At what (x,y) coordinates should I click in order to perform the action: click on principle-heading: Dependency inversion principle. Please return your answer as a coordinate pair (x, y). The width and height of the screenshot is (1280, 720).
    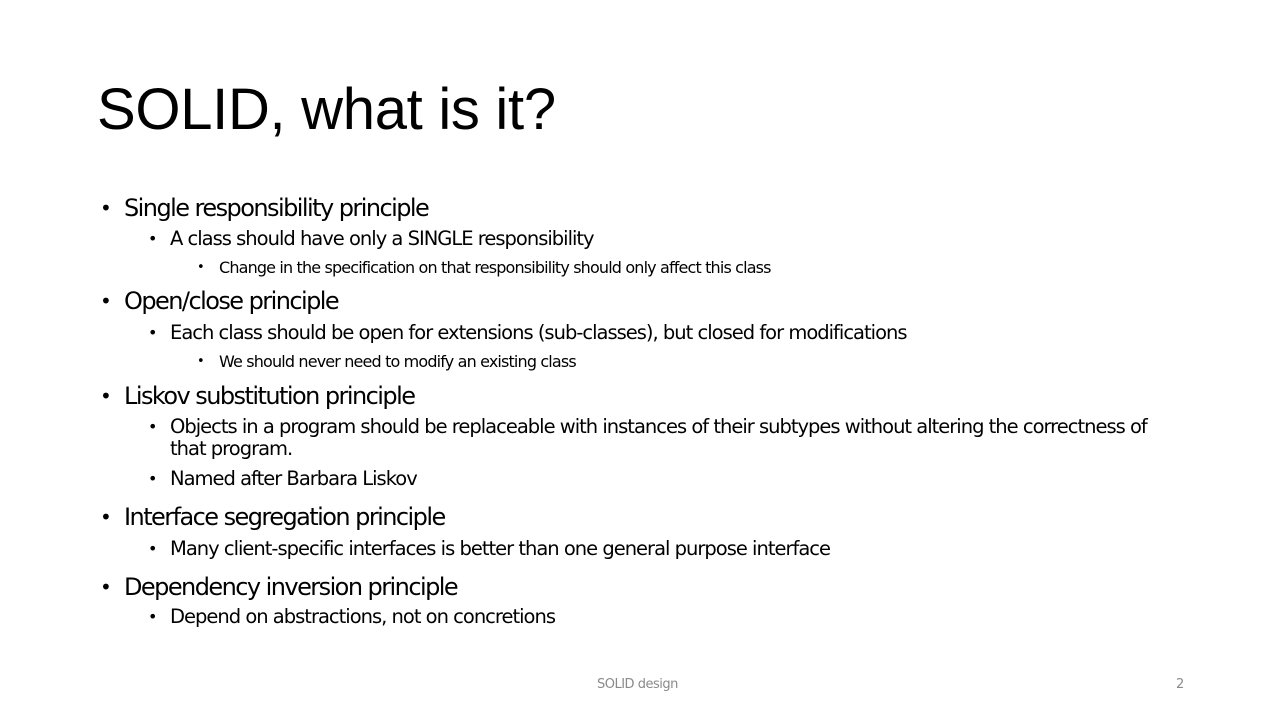
    Looking at the image, I should click on (291, 587).